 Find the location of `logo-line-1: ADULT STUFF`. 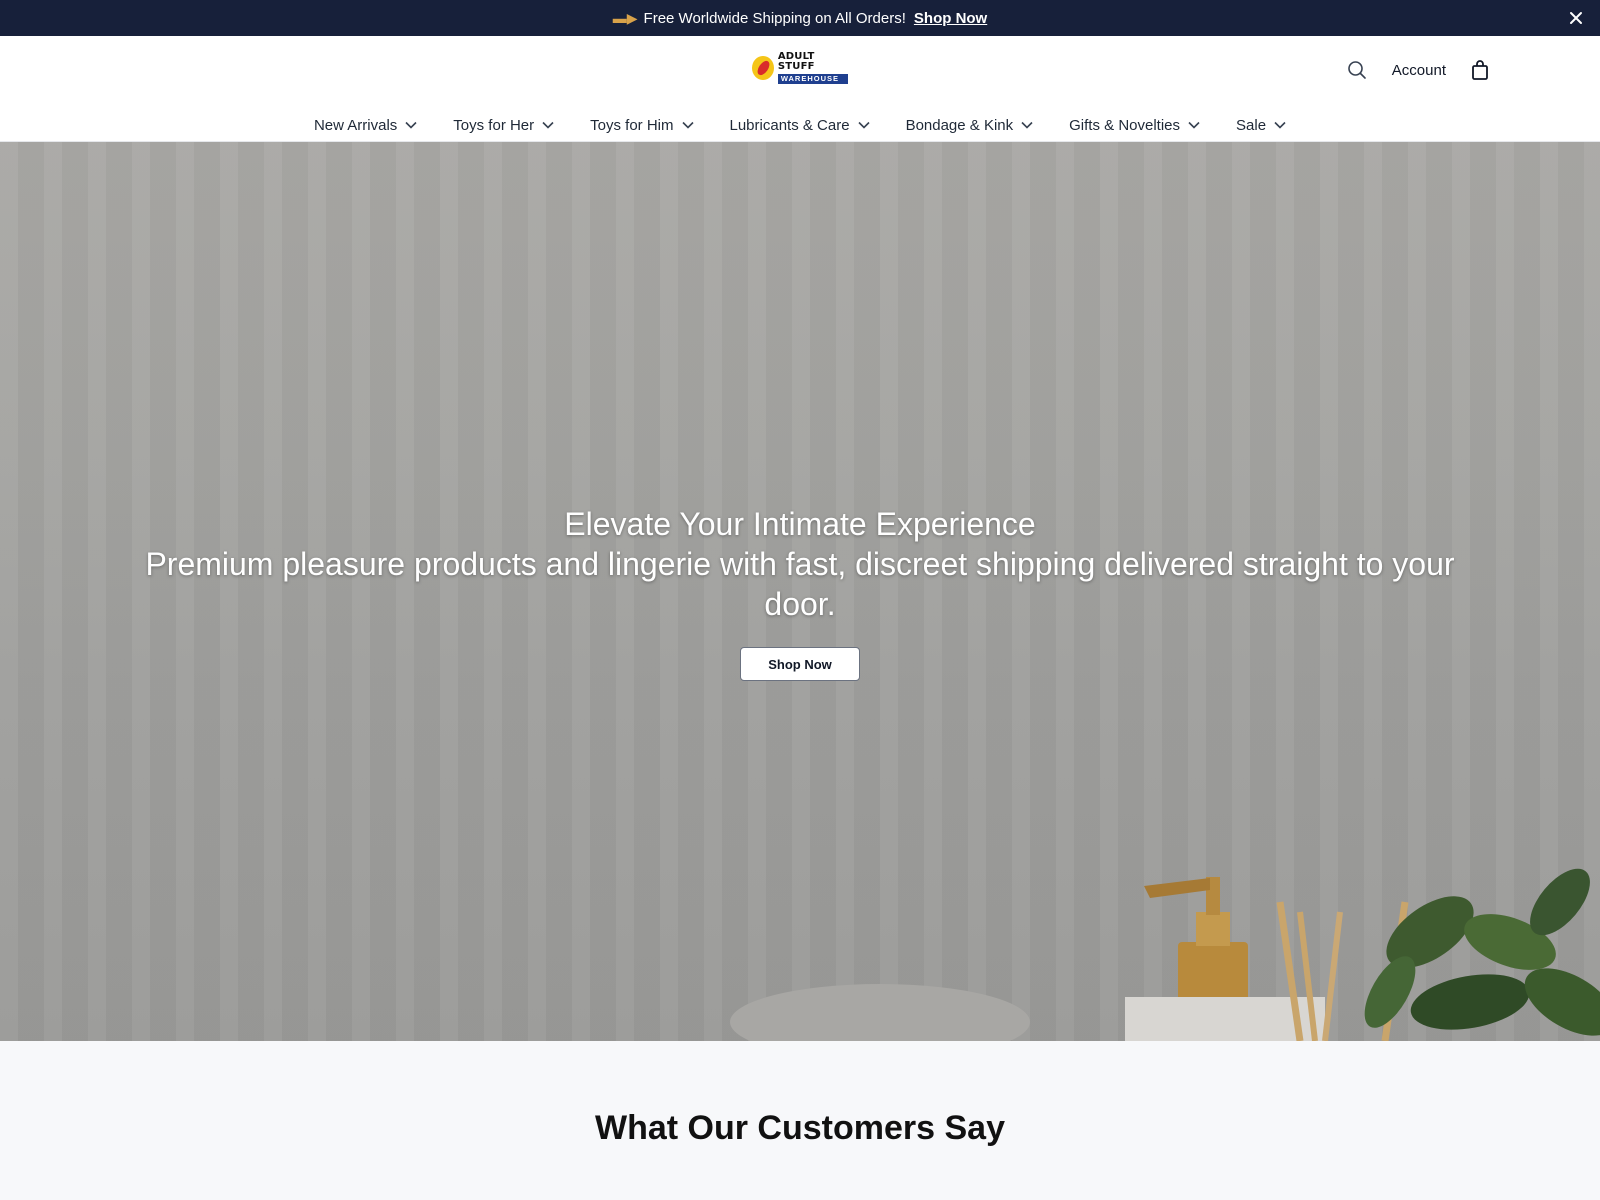

logo-line-1: ADULT STUFF is located at coordinates (796, 62).